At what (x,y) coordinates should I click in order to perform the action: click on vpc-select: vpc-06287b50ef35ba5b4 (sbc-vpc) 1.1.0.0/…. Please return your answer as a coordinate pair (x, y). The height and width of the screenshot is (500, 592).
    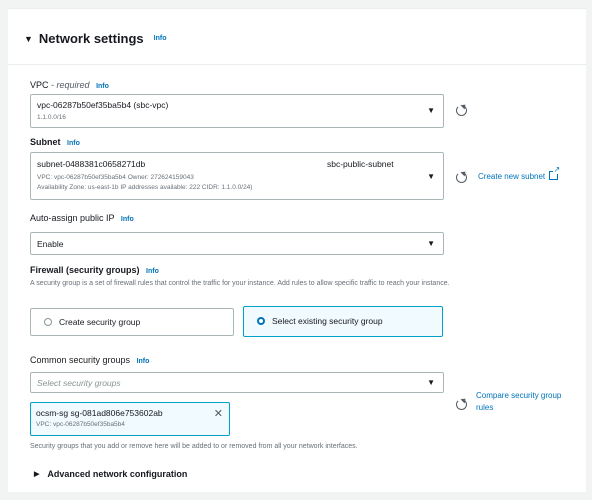
    Looking at the image, I should click on (237, 111).